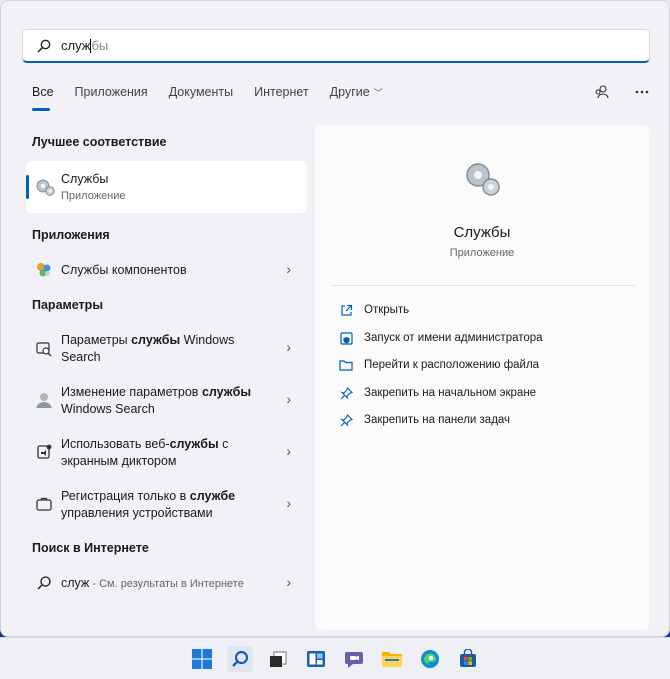 The image size is (670, 679). Describe the element at coordinates (201, 95) in the screenshot. I see `tab-documents: Документы` at that location.